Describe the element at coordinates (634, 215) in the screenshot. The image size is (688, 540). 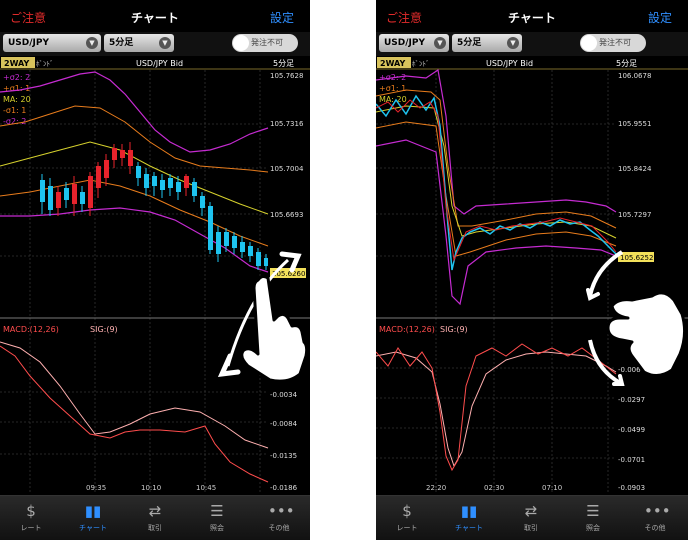
I see `price-label: 105.7297` at that location.